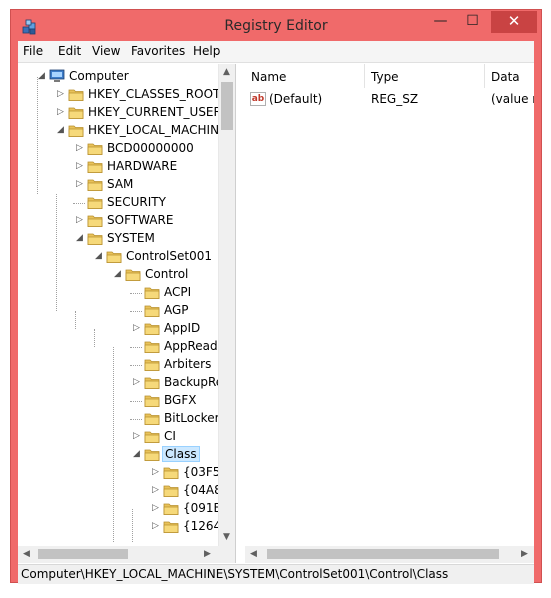 This screenshot has width=551, height=598. I want to click on tree-node-label: HKEY_CLASSES_ROOT, so click(154, 94).